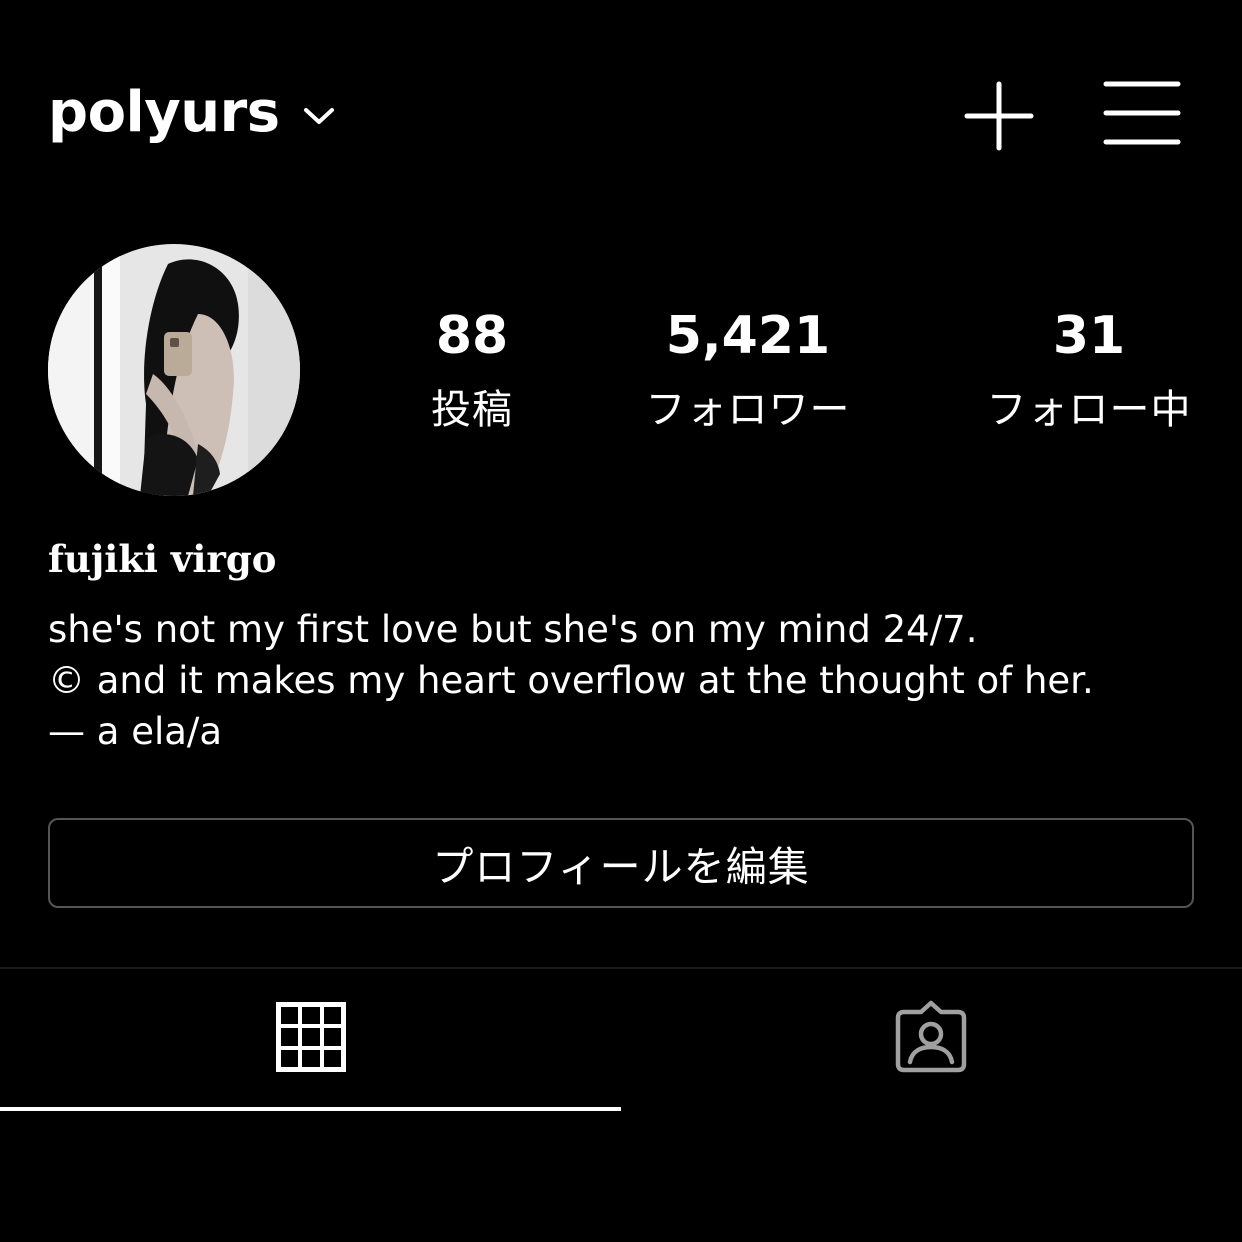  What do you see at coordinates (164, 112) in the screenshot?
I see `username: polyurs` at bounding box center [164, 112].